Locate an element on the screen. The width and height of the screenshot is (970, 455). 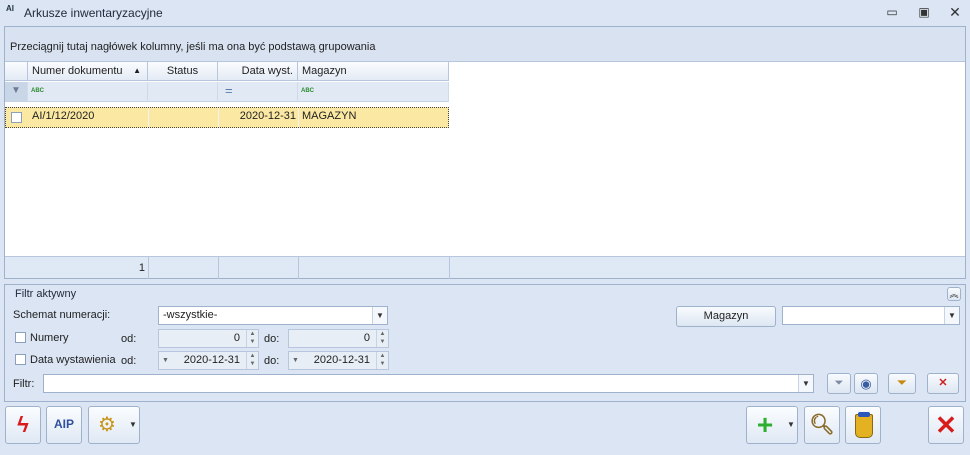
data-do-field: ▼ 2020-12-31 ▲ ▼ is located at coordinates (338, 360).